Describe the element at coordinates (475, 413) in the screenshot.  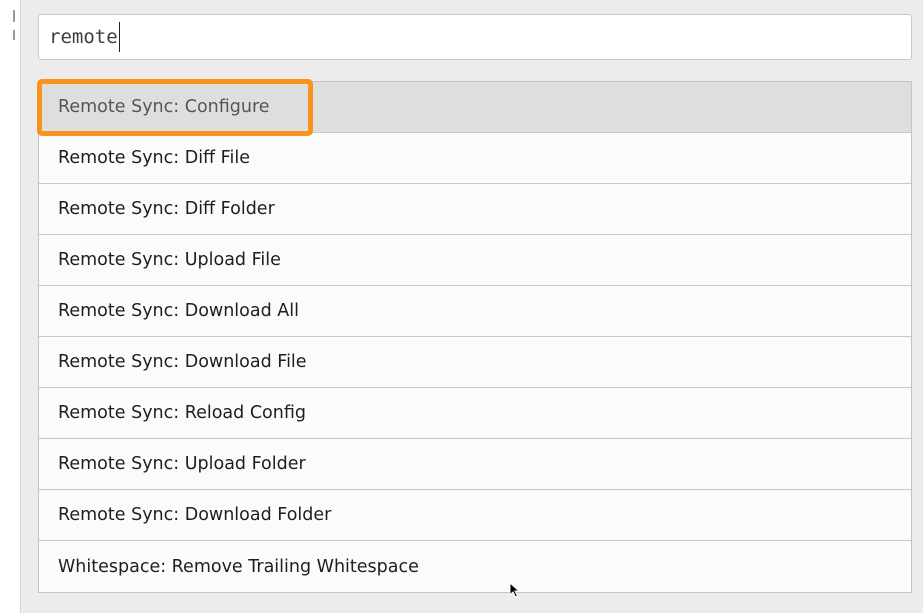
I see `result-item-remote-sync-reload-config: Remote Sync: Reload Config` at that location.